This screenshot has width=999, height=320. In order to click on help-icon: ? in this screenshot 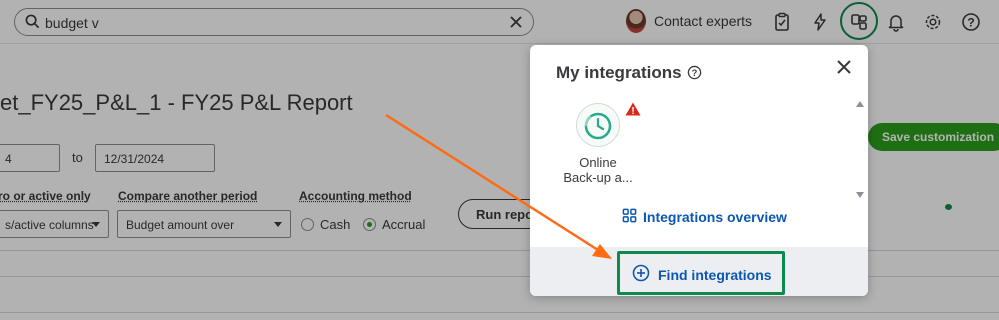, I will do `click(694, 75)`.